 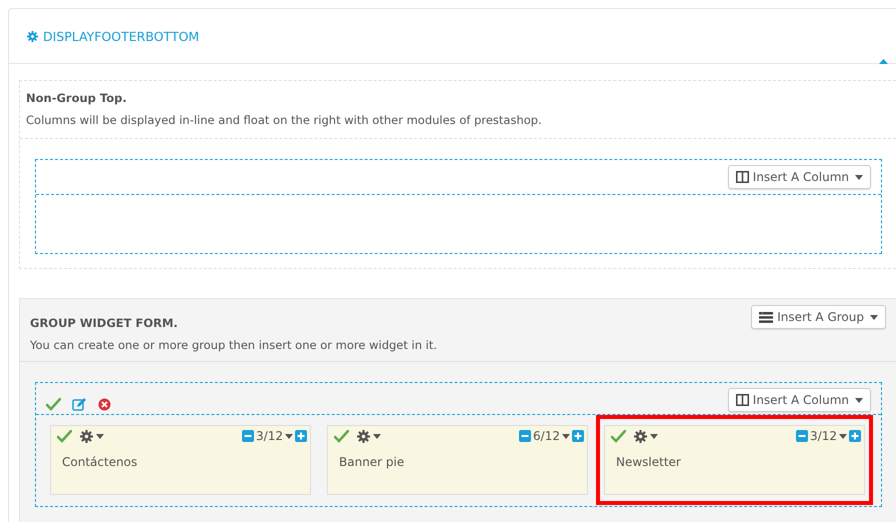 What do you see at coordinates (77, 98) in the screenshot?
I see `section-title: Non-Group Top.` at bounding box center [77, 98].